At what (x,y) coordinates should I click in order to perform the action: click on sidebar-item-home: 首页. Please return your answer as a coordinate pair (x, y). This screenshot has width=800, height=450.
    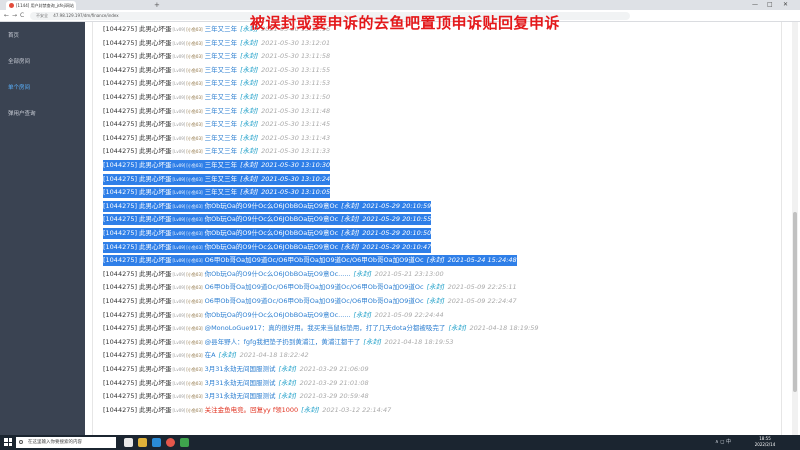
    Looking at the image, I should click on (42, 36).